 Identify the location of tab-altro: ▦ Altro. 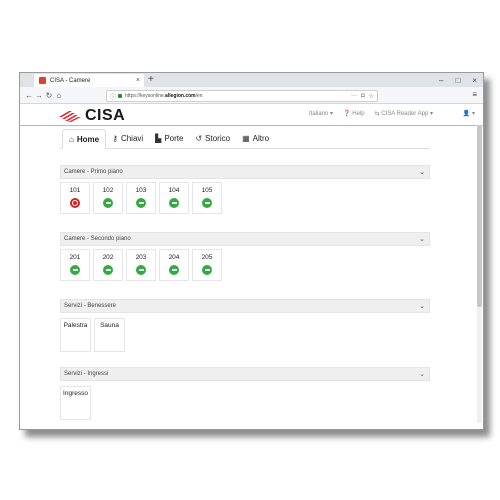
(255, 138).